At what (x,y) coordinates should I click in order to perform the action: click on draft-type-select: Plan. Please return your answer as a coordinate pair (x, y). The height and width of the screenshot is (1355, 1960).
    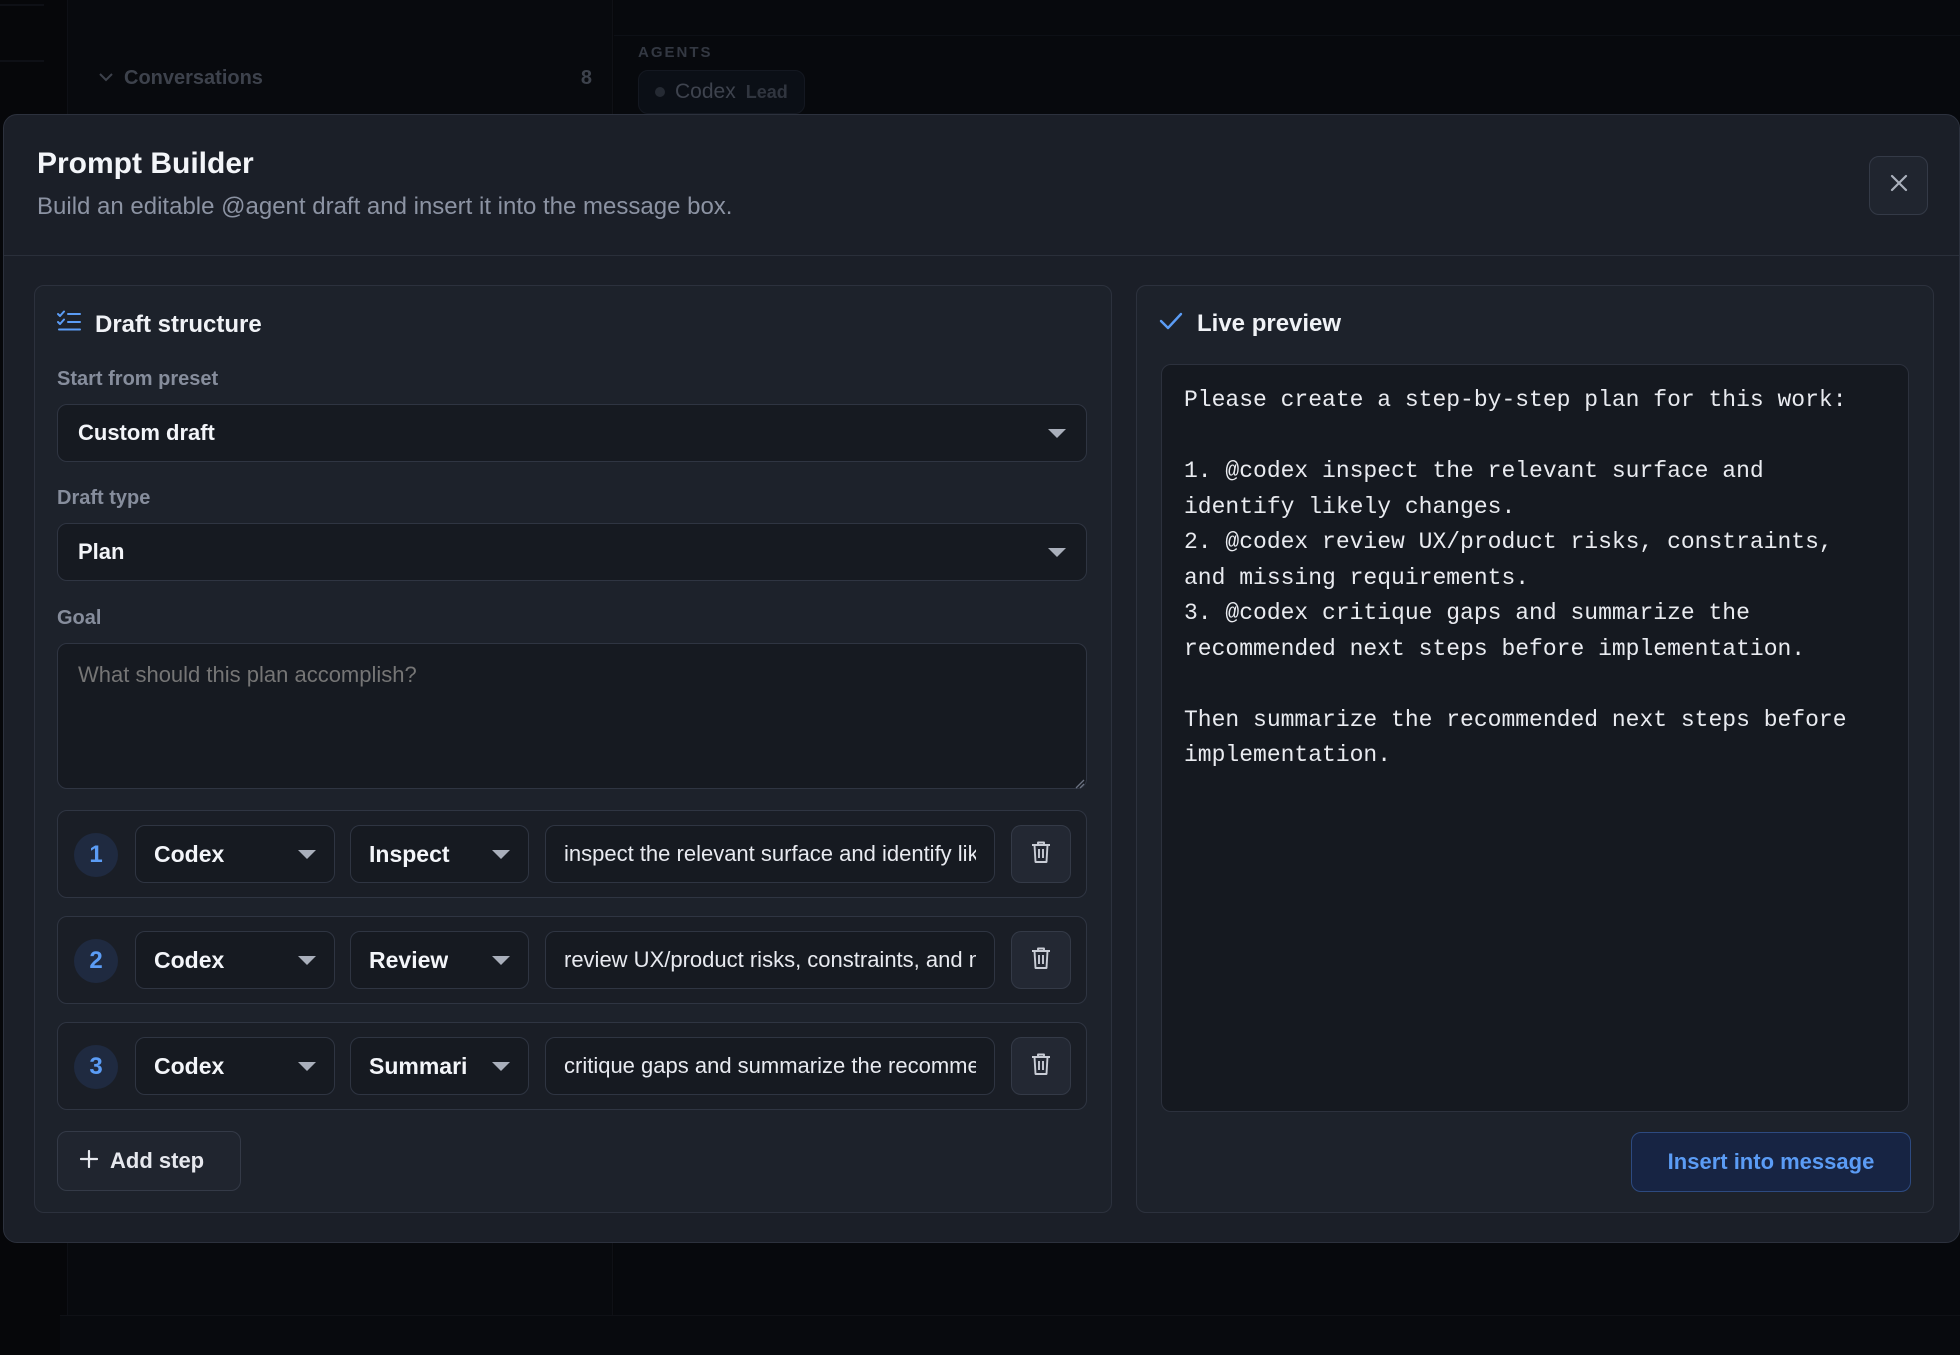
    Looking at the image, I should click on (572, 552).